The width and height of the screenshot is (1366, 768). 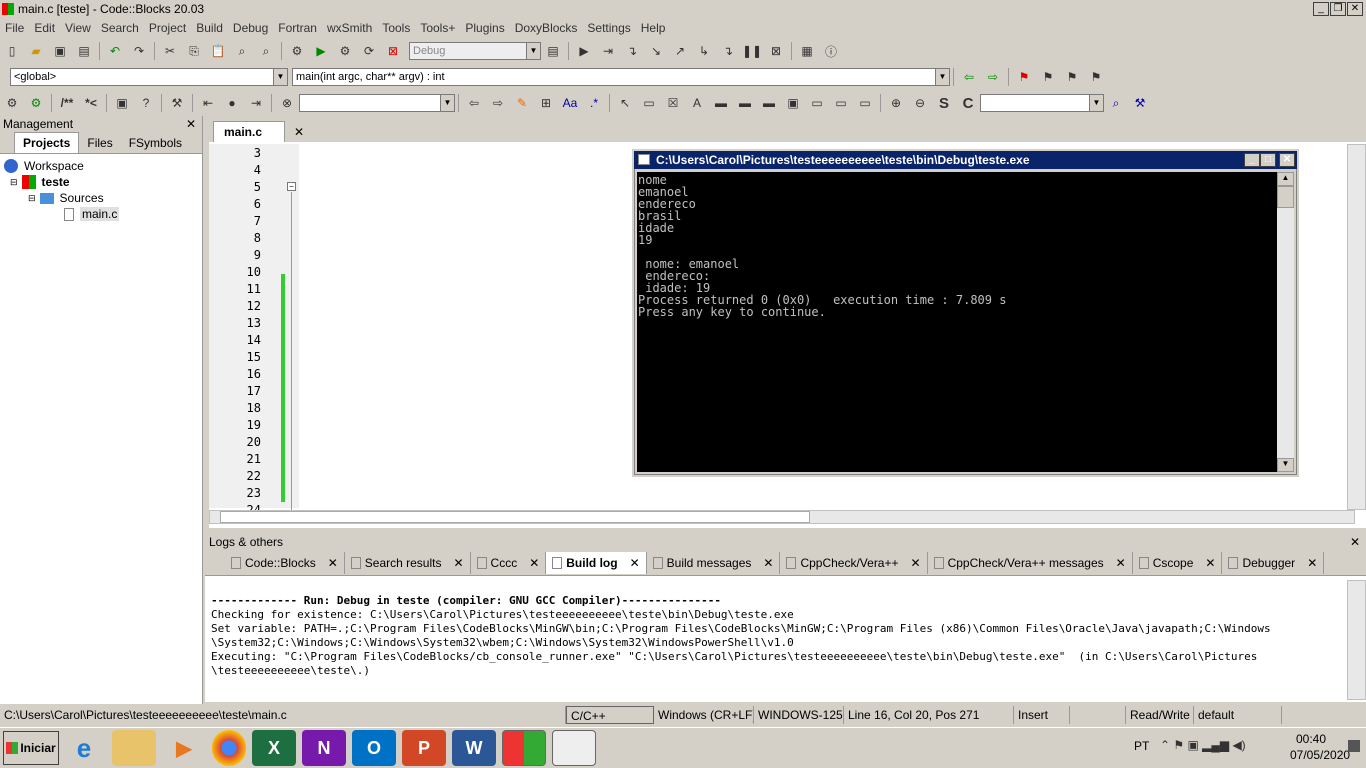 I want to click on build-icon: ⚙, so click(x=297, y=51).